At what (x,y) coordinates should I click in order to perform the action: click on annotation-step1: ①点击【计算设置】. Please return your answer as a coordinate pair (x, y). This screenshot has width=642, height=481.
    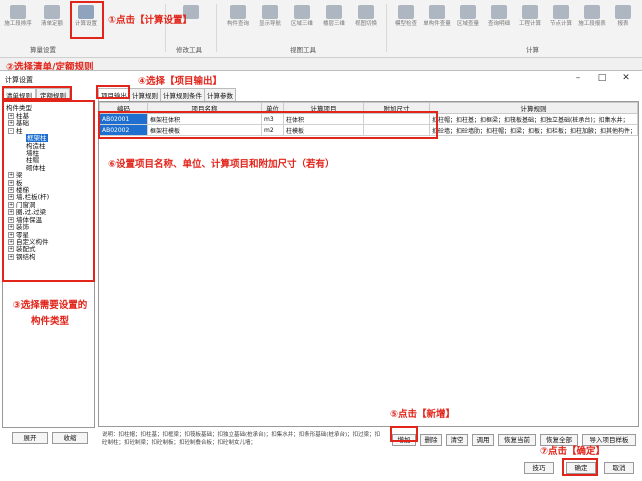
    Looking at the image, I should click on (150, 20).